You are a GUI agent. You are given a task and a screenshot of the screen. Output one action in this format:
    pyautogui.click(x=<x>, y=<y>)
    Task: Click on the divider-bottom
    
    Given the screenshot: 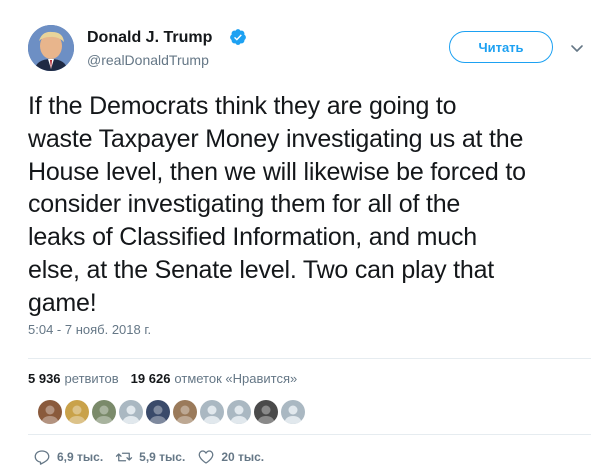 What is the action you would take?
    pyautogui.click(x=309, y=434)
    